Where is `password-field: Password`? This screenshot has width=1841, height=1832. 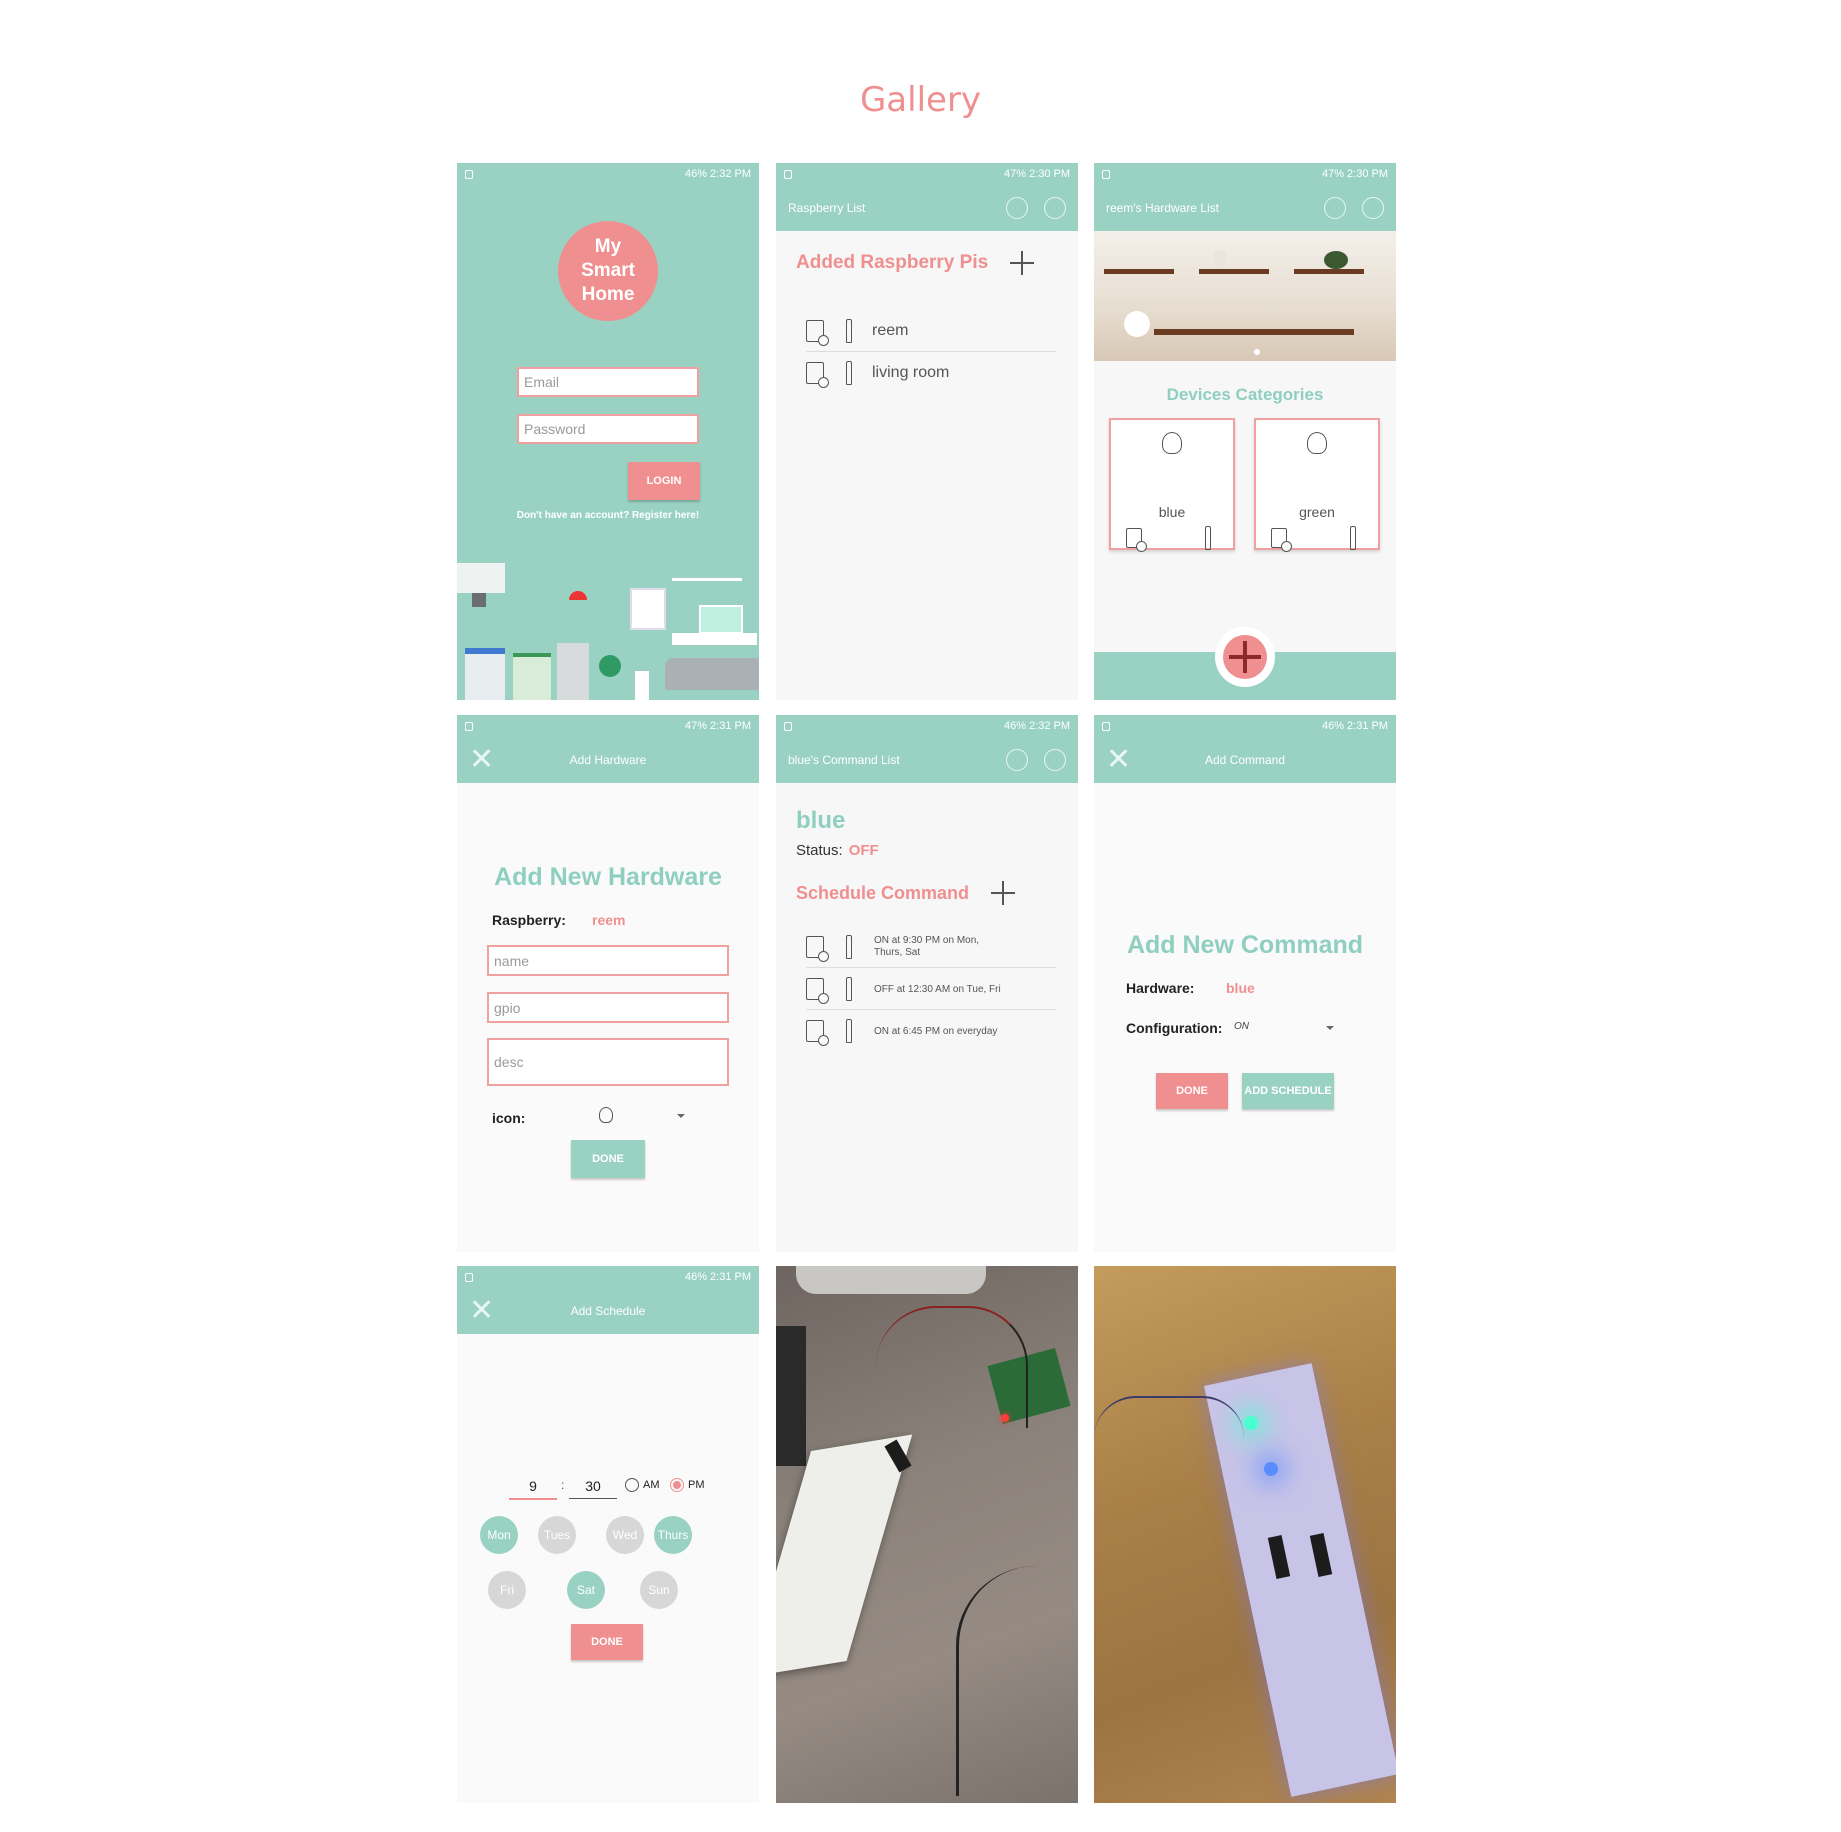
password-field: Password is located at coordinates (608, 429).